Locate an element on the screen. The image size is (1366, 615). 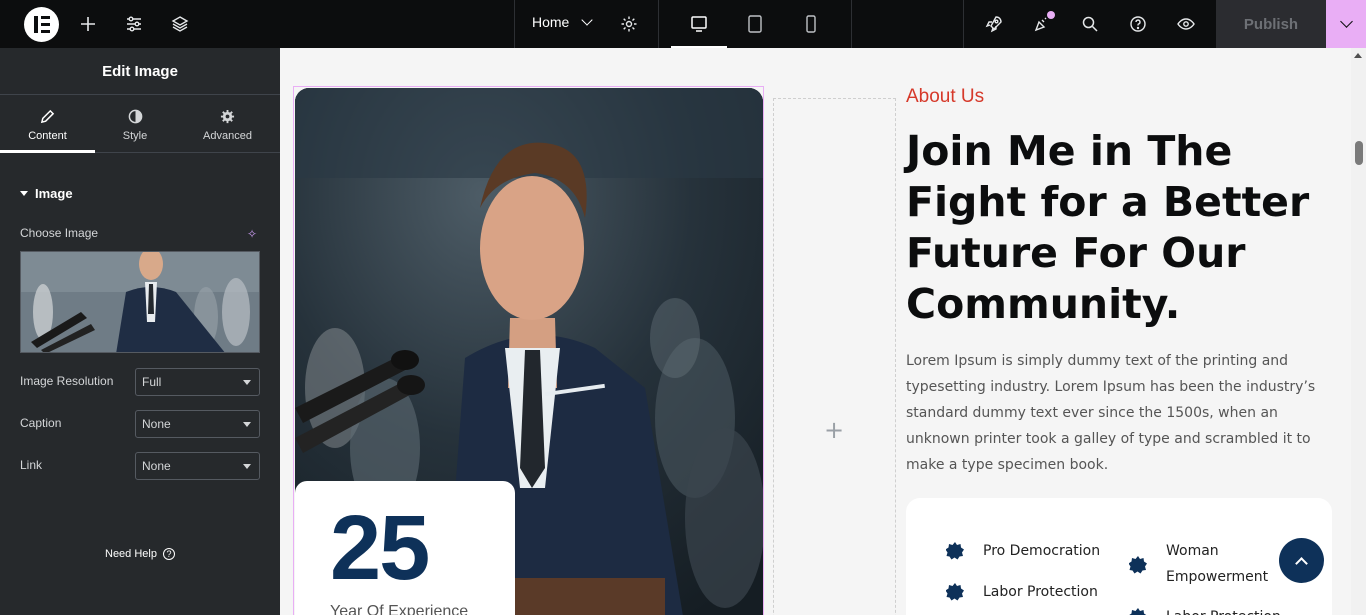
tab-label: Advanced is located at coordinates (227, 136).